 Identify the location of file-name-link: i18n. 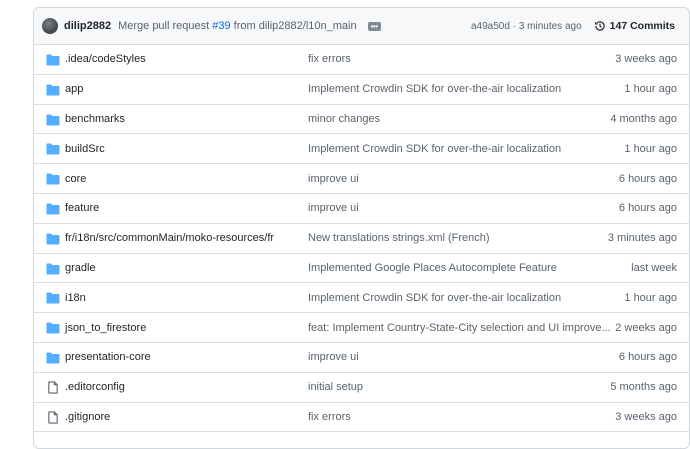
(75, 298).